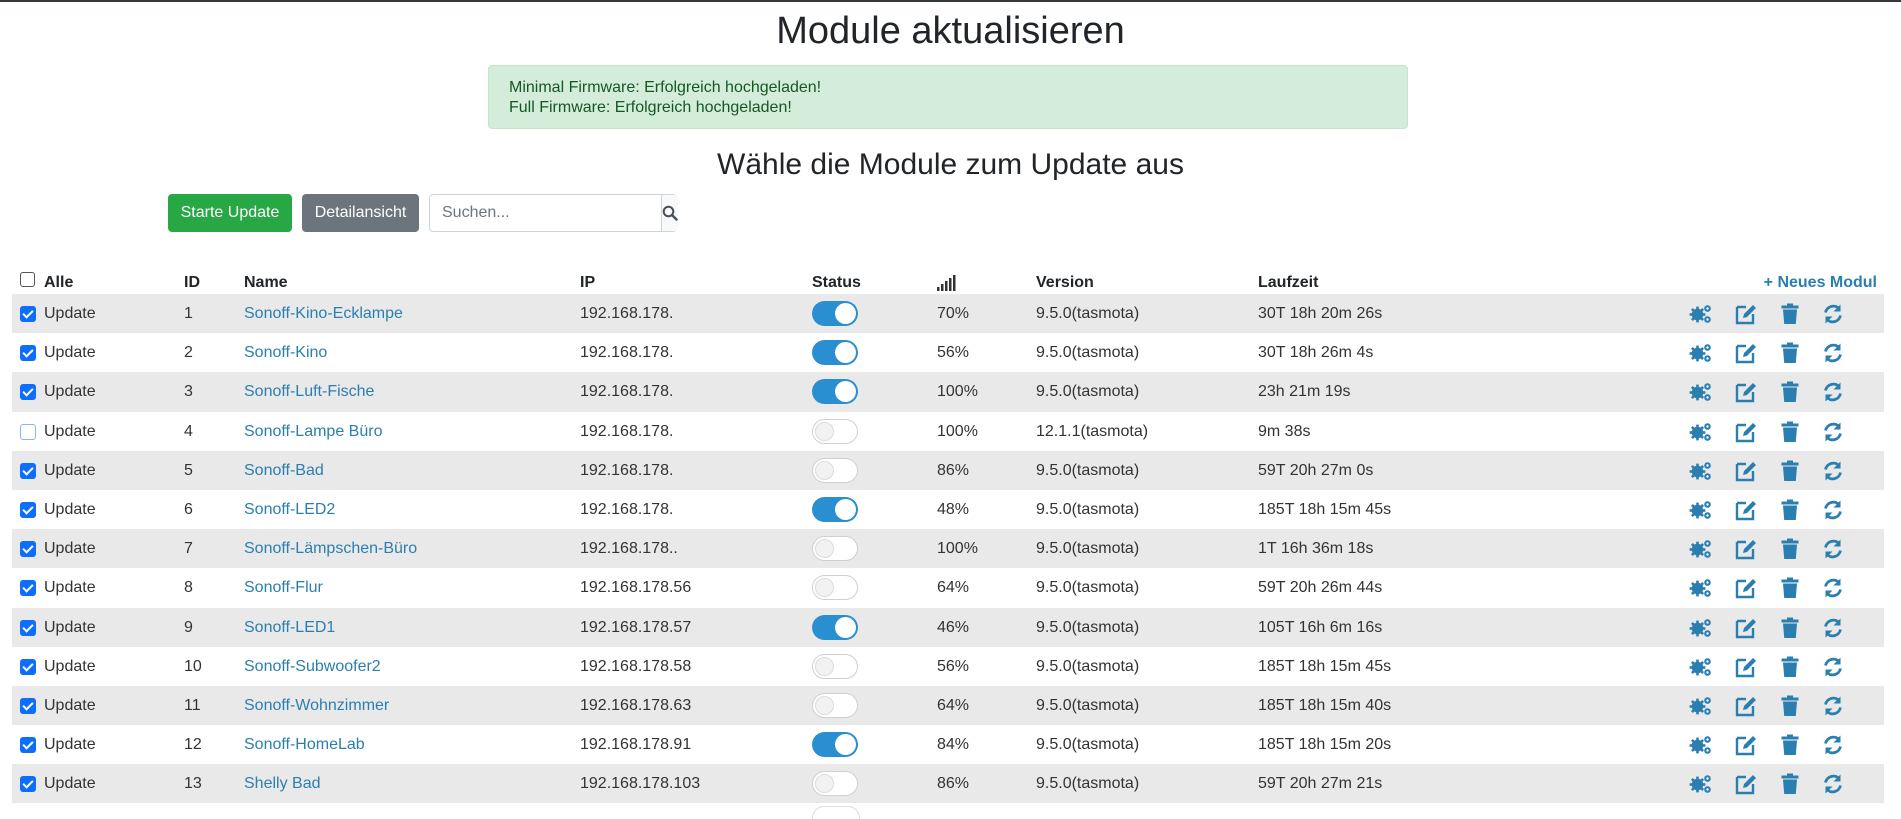 This screenshot has height=819, width=1901. Describe the element at coordinates (312, 666) in the screenshot. I see `module-name-link: Sonoff-Subwoofer2` at that location.